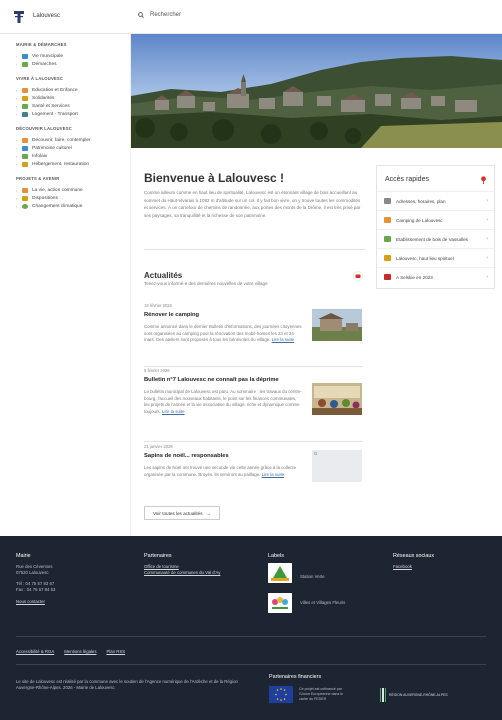  Describe the element at coordinates (161, 566) in the screenshot. I see `partner-link: Office de tourisme` at that location.